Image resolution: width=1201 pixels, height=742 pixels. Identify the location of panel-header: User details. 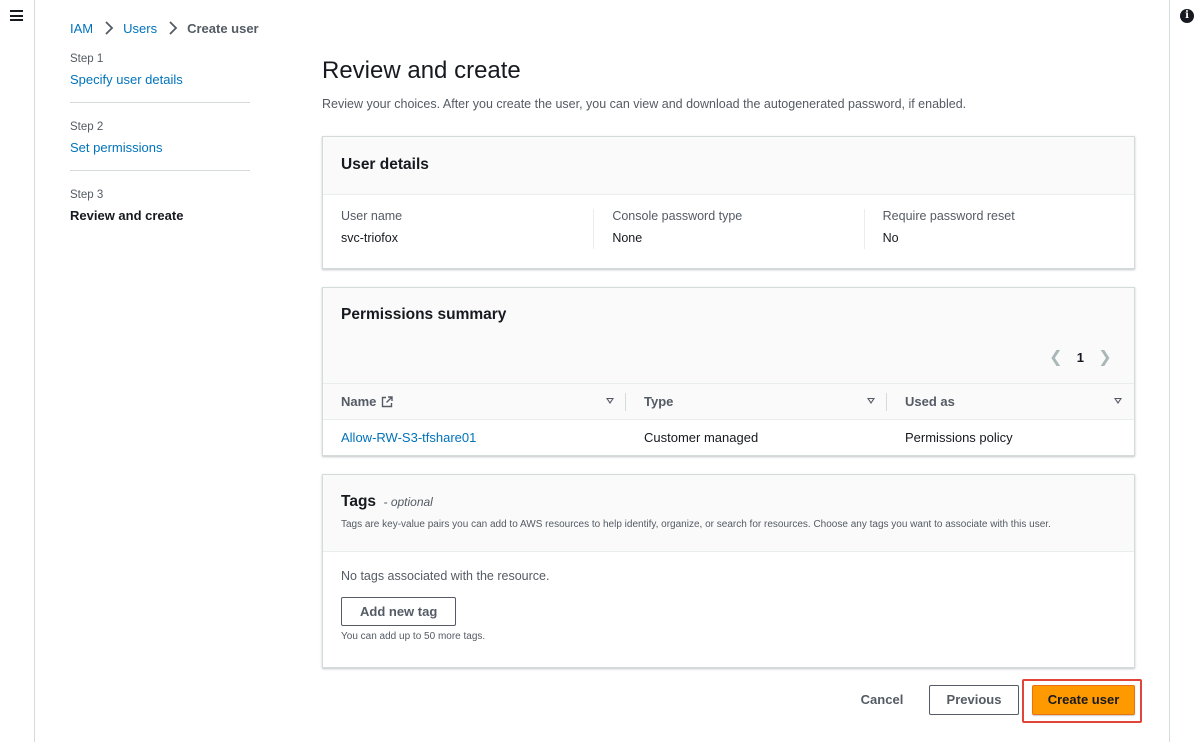
(728, 166).